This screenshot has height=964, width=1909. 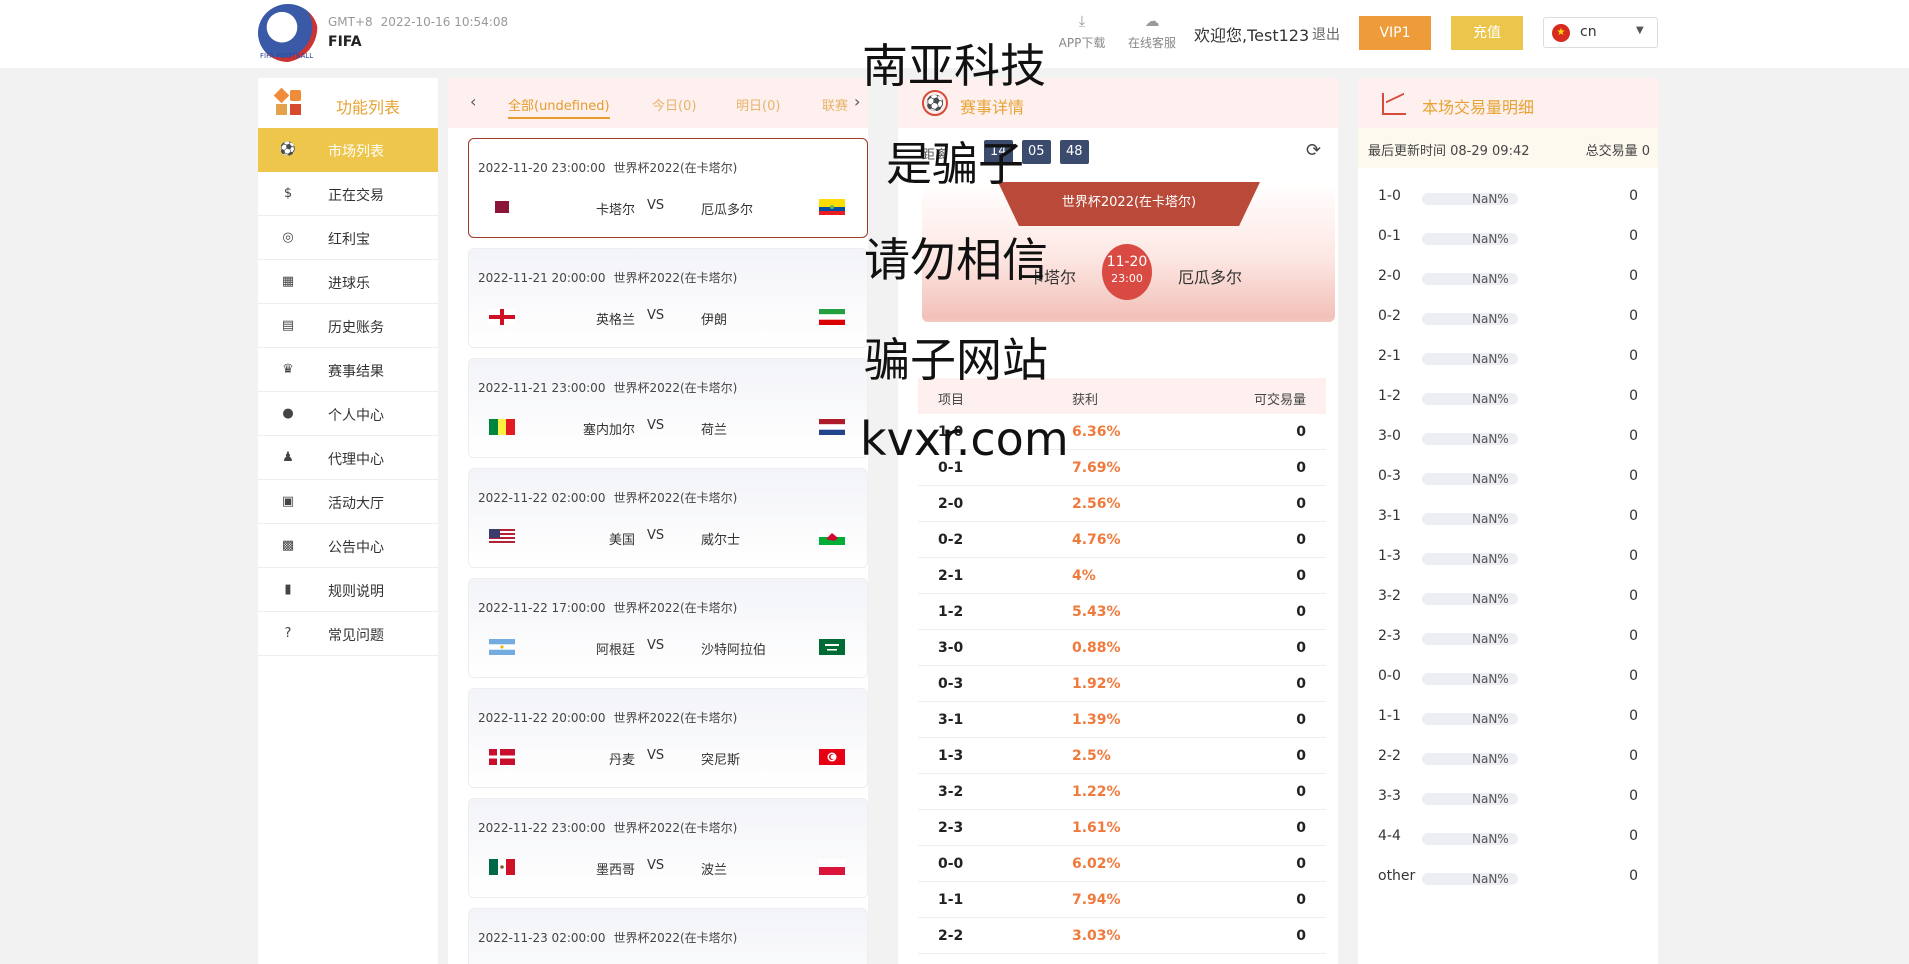 What do you see at coordinates (502, 207) in the screenshot?
I see `qatar-flag-icon` at bounding box center [502, 207].